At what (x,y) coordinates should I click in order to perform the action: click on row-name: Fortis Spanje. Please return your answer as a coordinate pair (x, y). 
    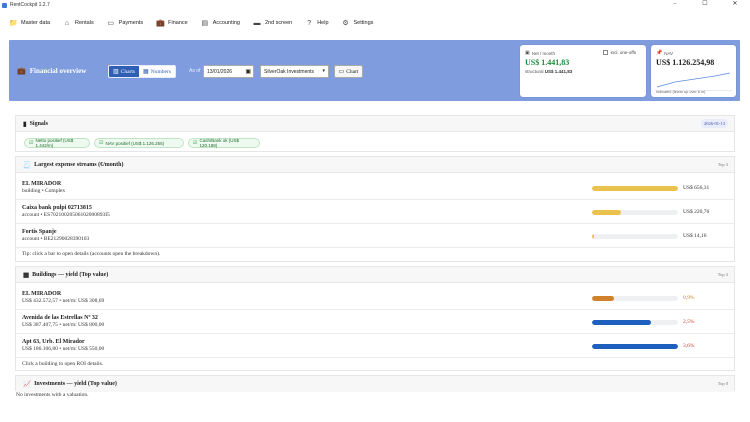
    Looking at the image, I should click on (39, 232).